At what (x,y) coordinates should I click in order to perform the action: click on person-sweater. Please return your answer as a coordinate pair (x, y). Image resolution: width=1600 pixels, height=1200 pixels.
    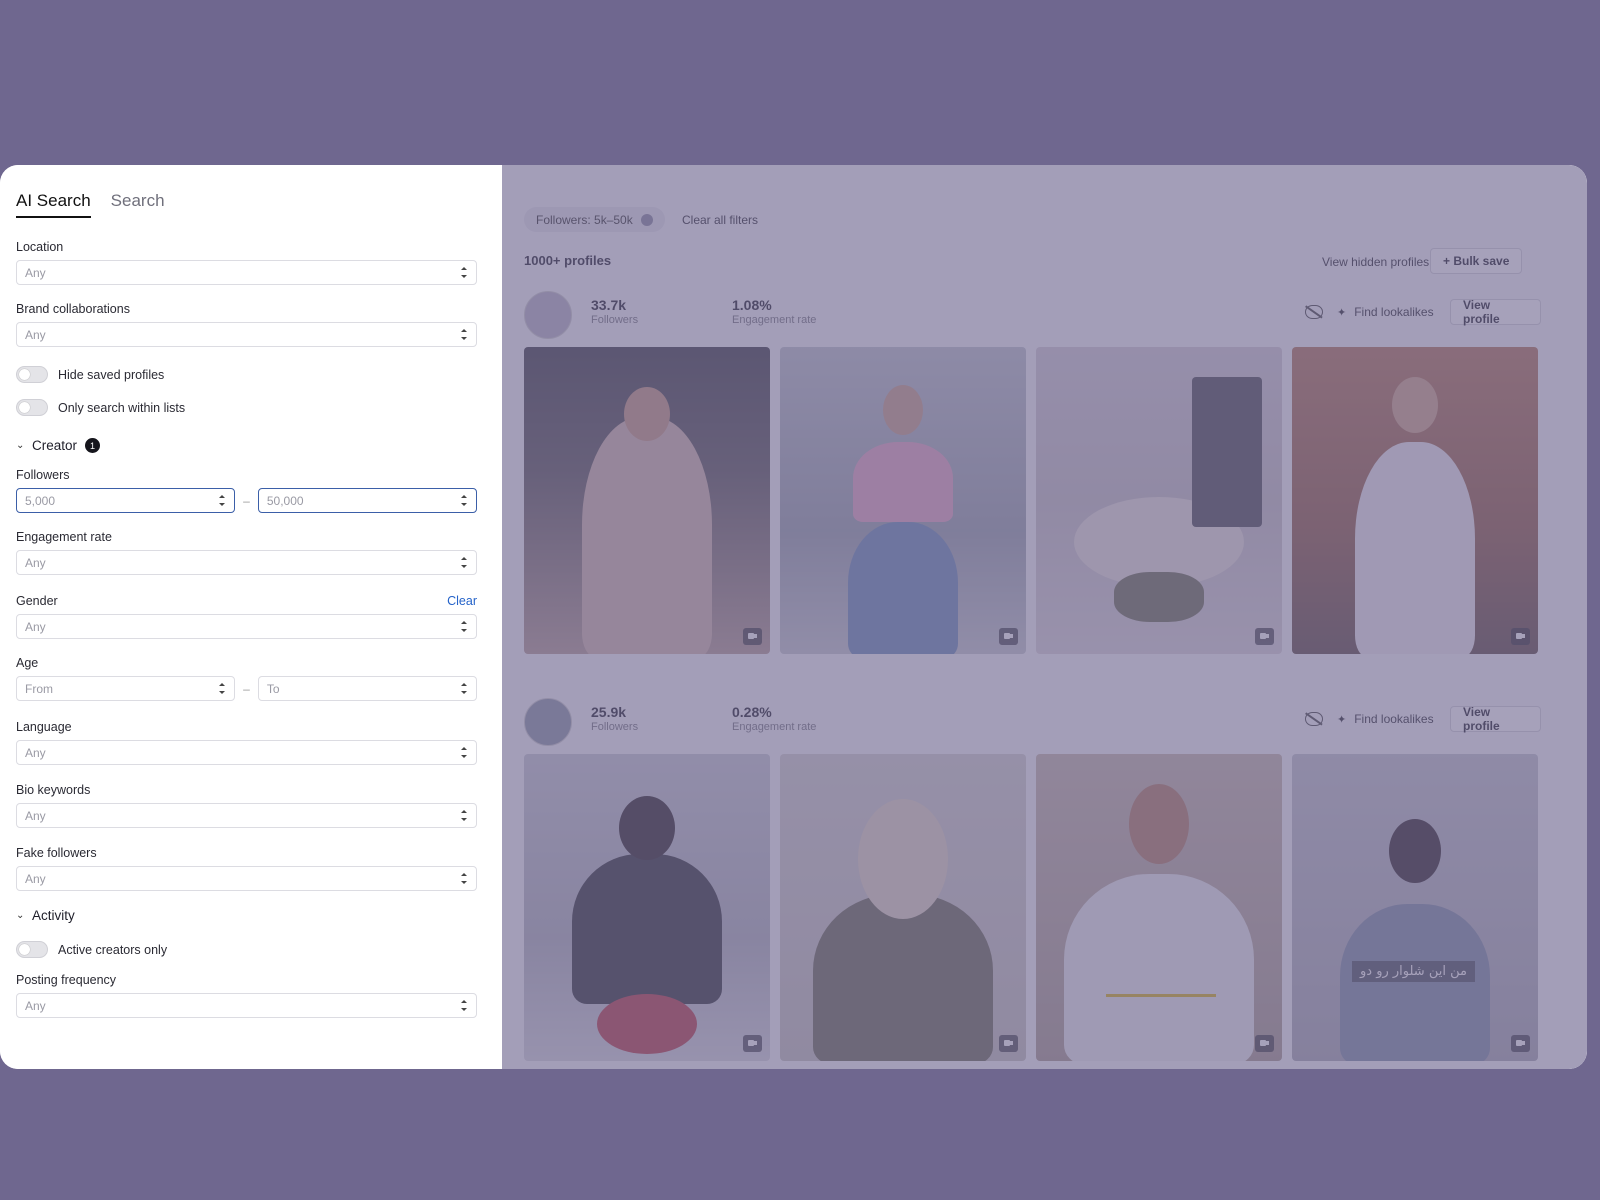
    Looking at the image, I should click on (1415, 982).